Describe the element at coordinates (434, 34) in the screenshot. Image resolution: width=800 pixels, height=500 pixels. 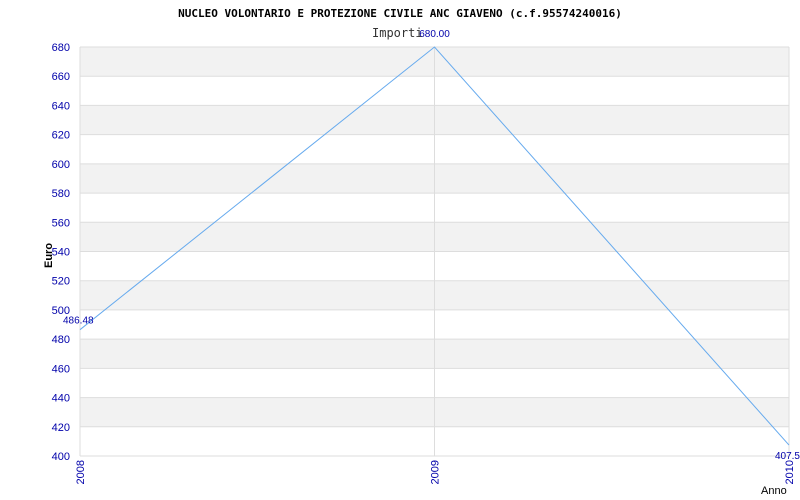
I see `data-label: 680.00` at that location.